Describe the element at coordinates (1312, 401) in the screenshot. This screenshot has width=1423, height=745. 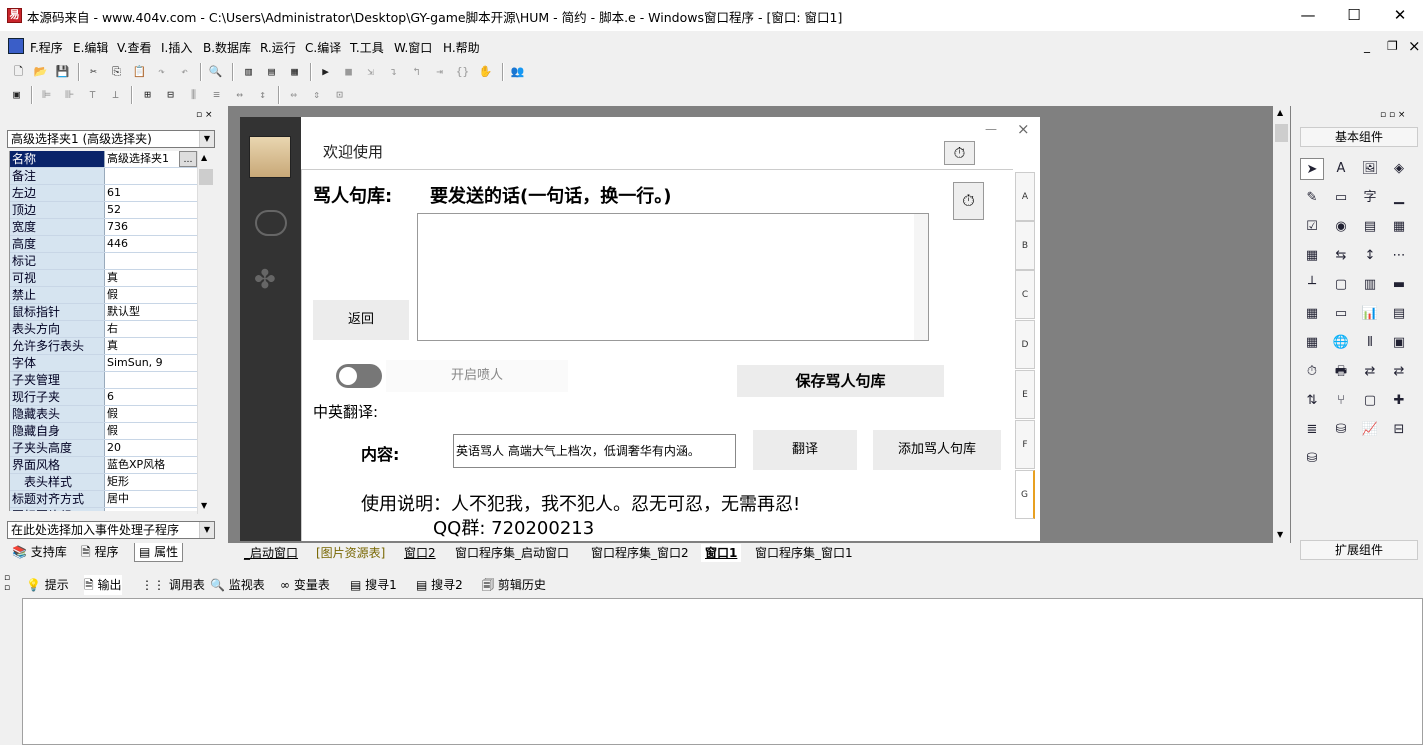
I see `flow-icon: ⇅` at that location.